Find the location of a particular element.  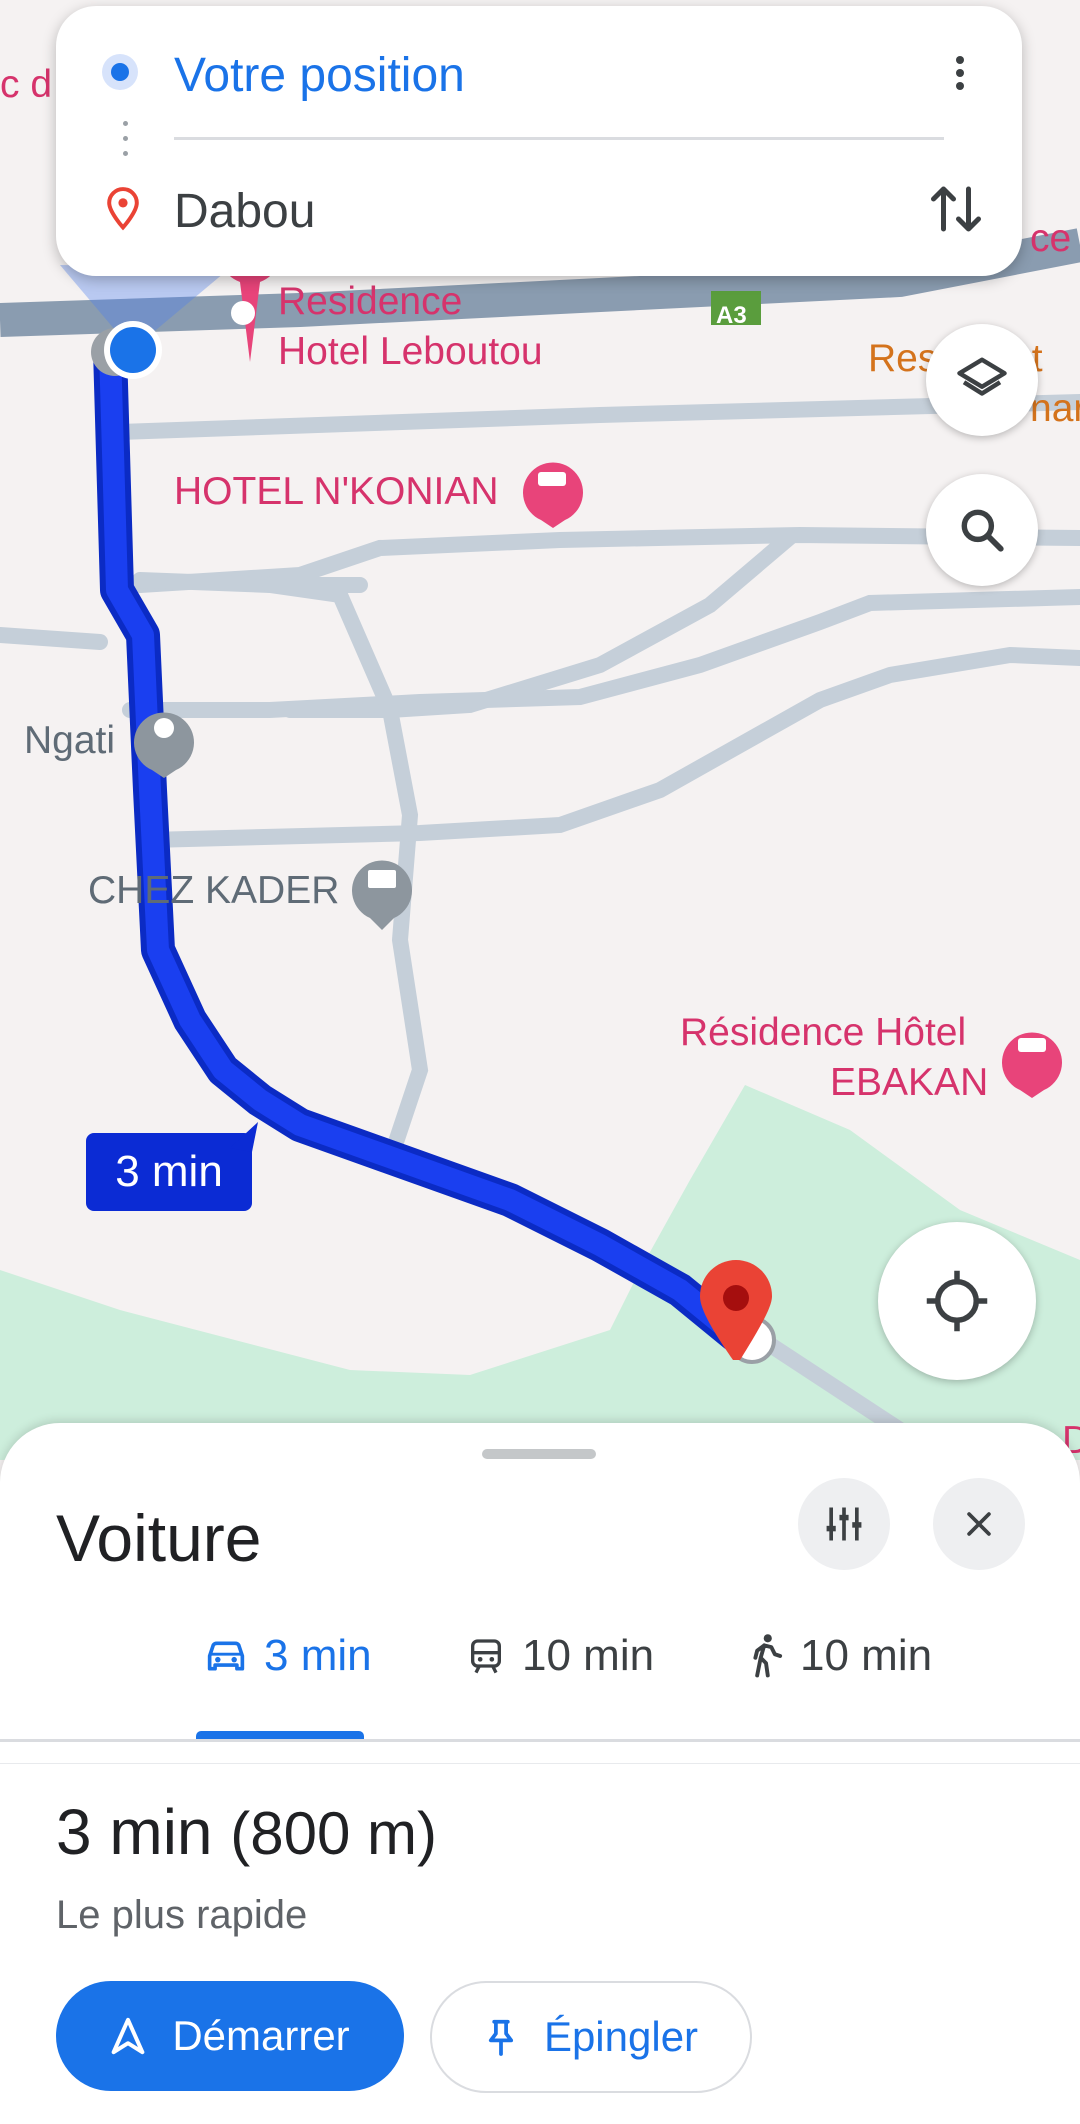

tab-walking: 10 min is located at coordinates (840, 1656).